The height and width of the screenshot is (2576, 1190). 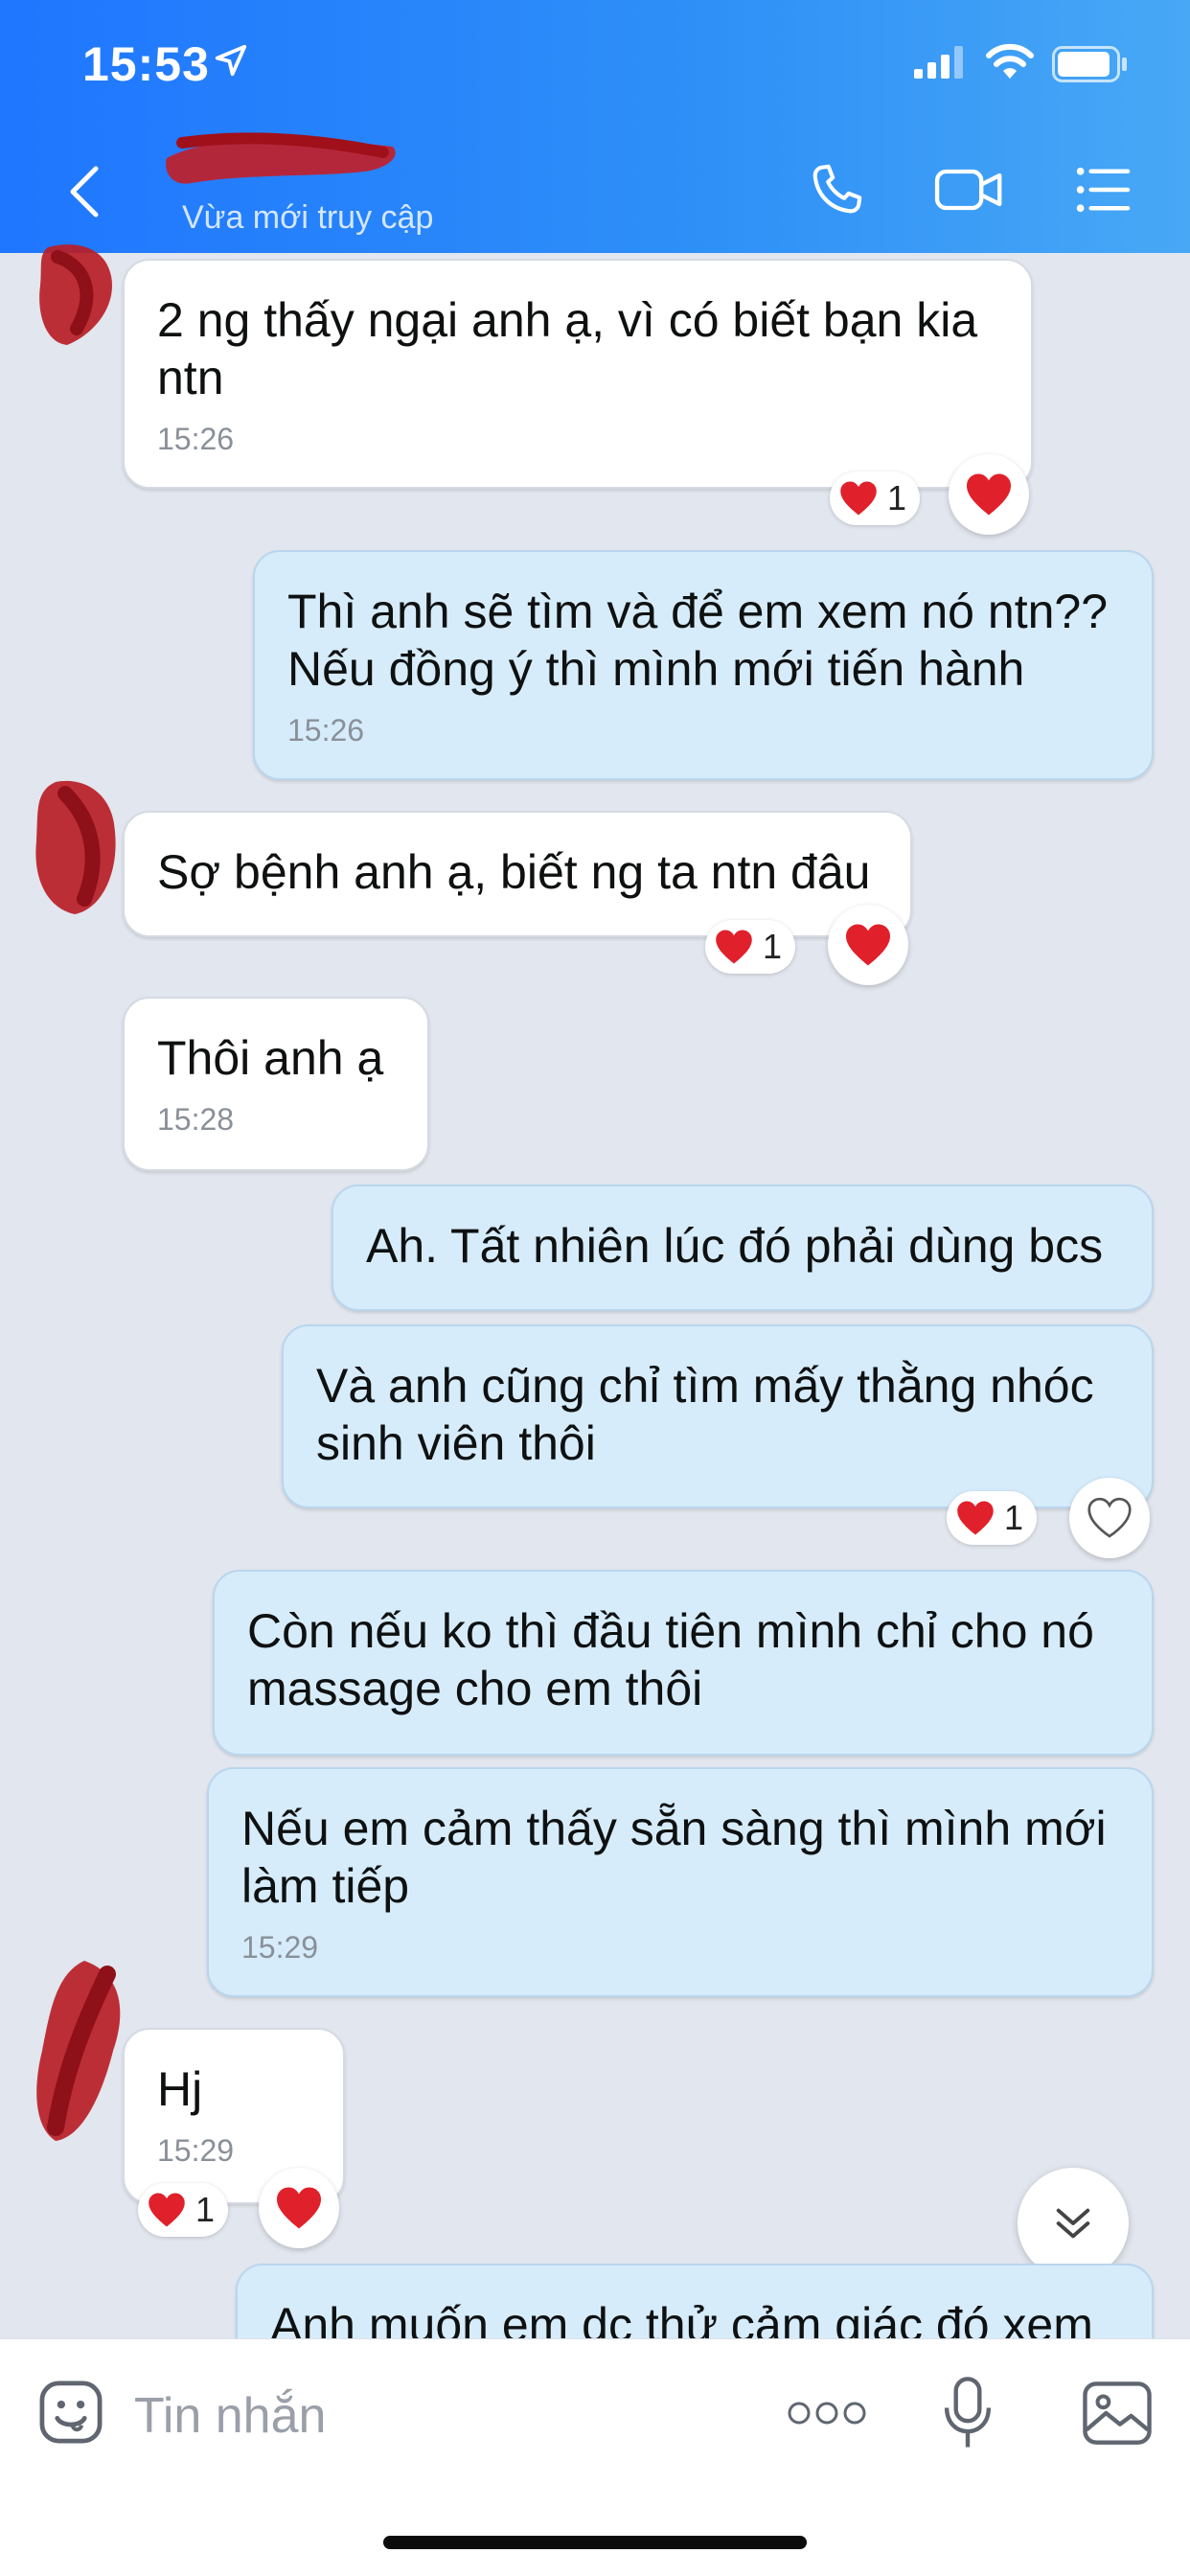 I want to click on back-icon, so click(x=84, y=191).